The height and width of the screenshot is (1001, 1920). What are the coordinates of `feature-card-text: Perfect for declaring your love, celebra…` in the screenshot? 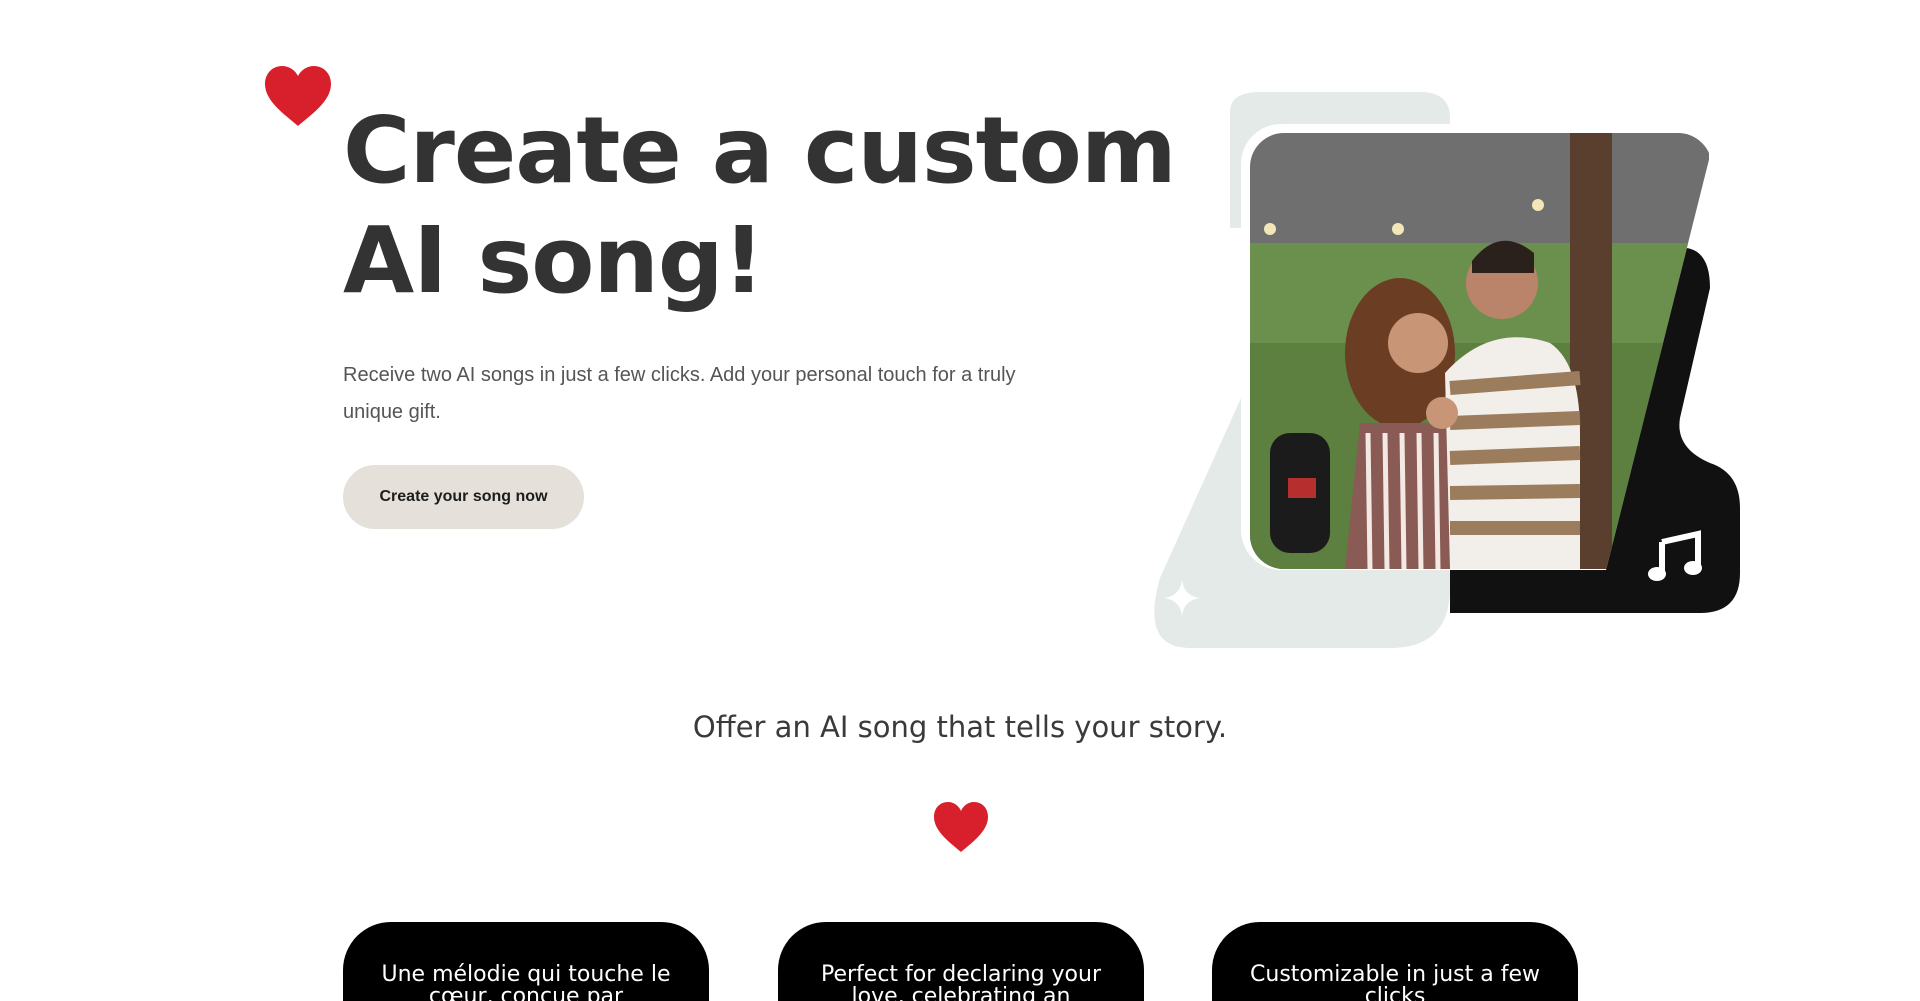 It's located at (961, 981).